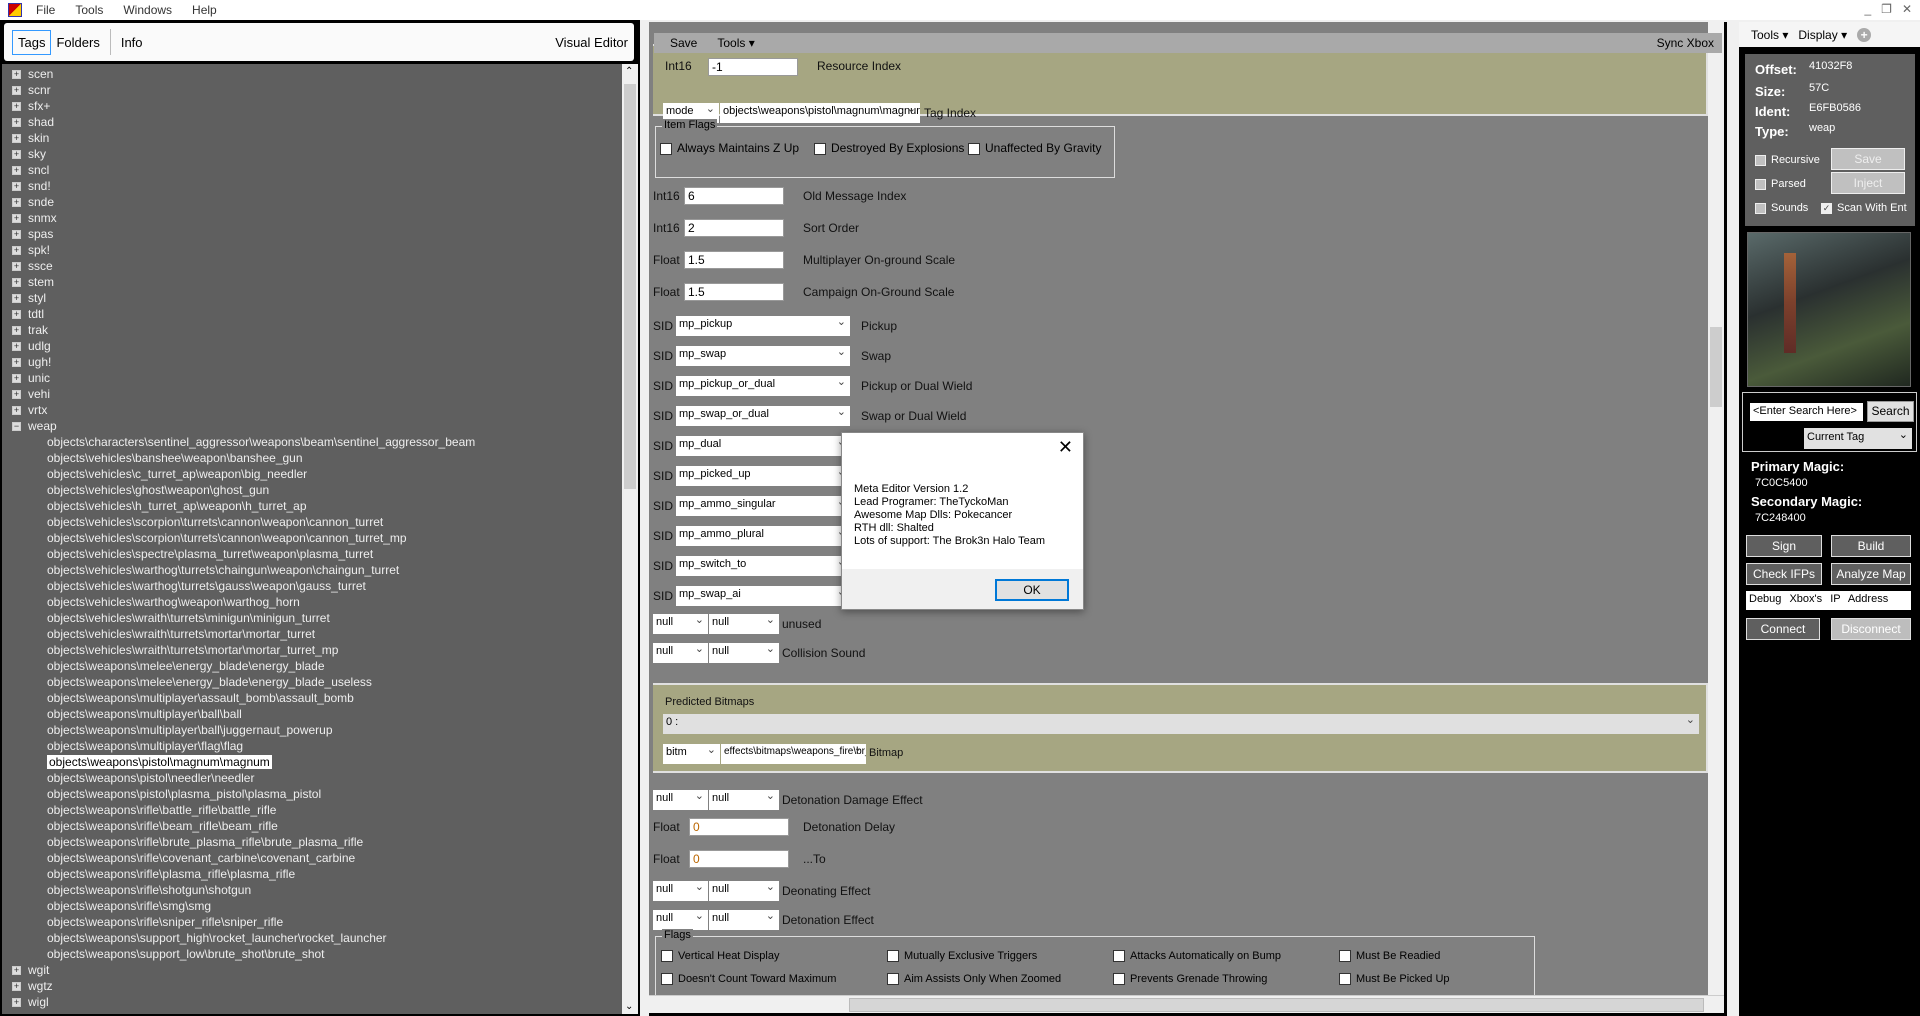 The height and width of the screenshot is (1016, 1920). Describe the element at coordinates (312, 314) in the screenshot. I see `tree-node-tdtl: + tdtl` at that location.